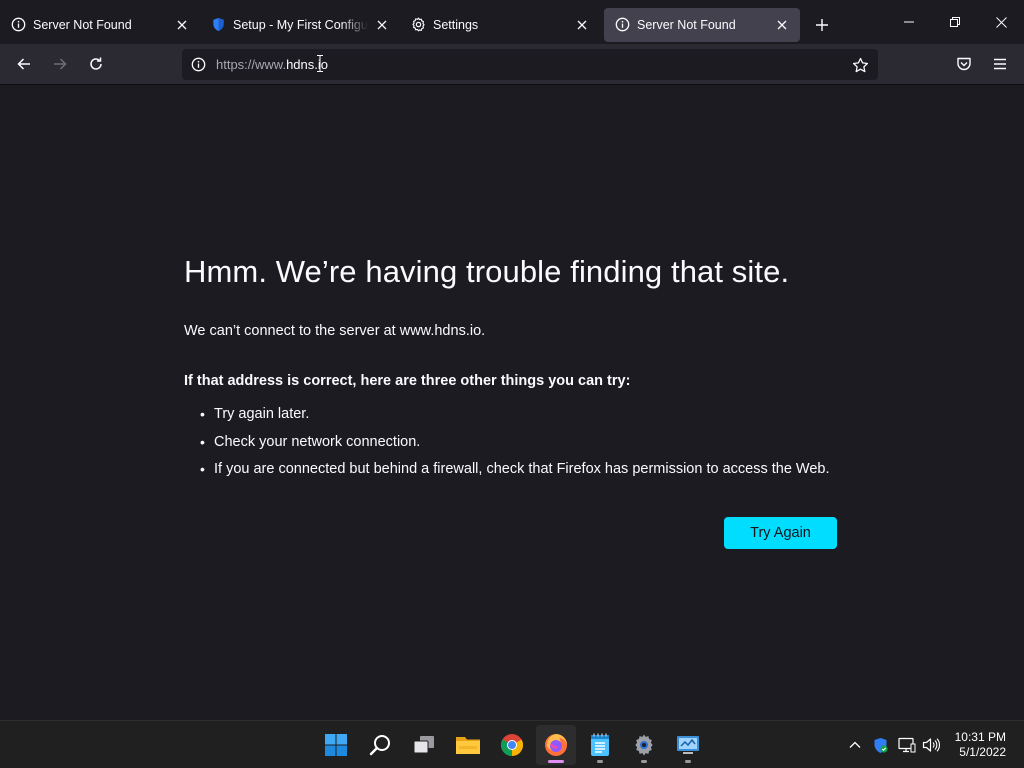  I want to click on restore-icon, so click(955, 22).